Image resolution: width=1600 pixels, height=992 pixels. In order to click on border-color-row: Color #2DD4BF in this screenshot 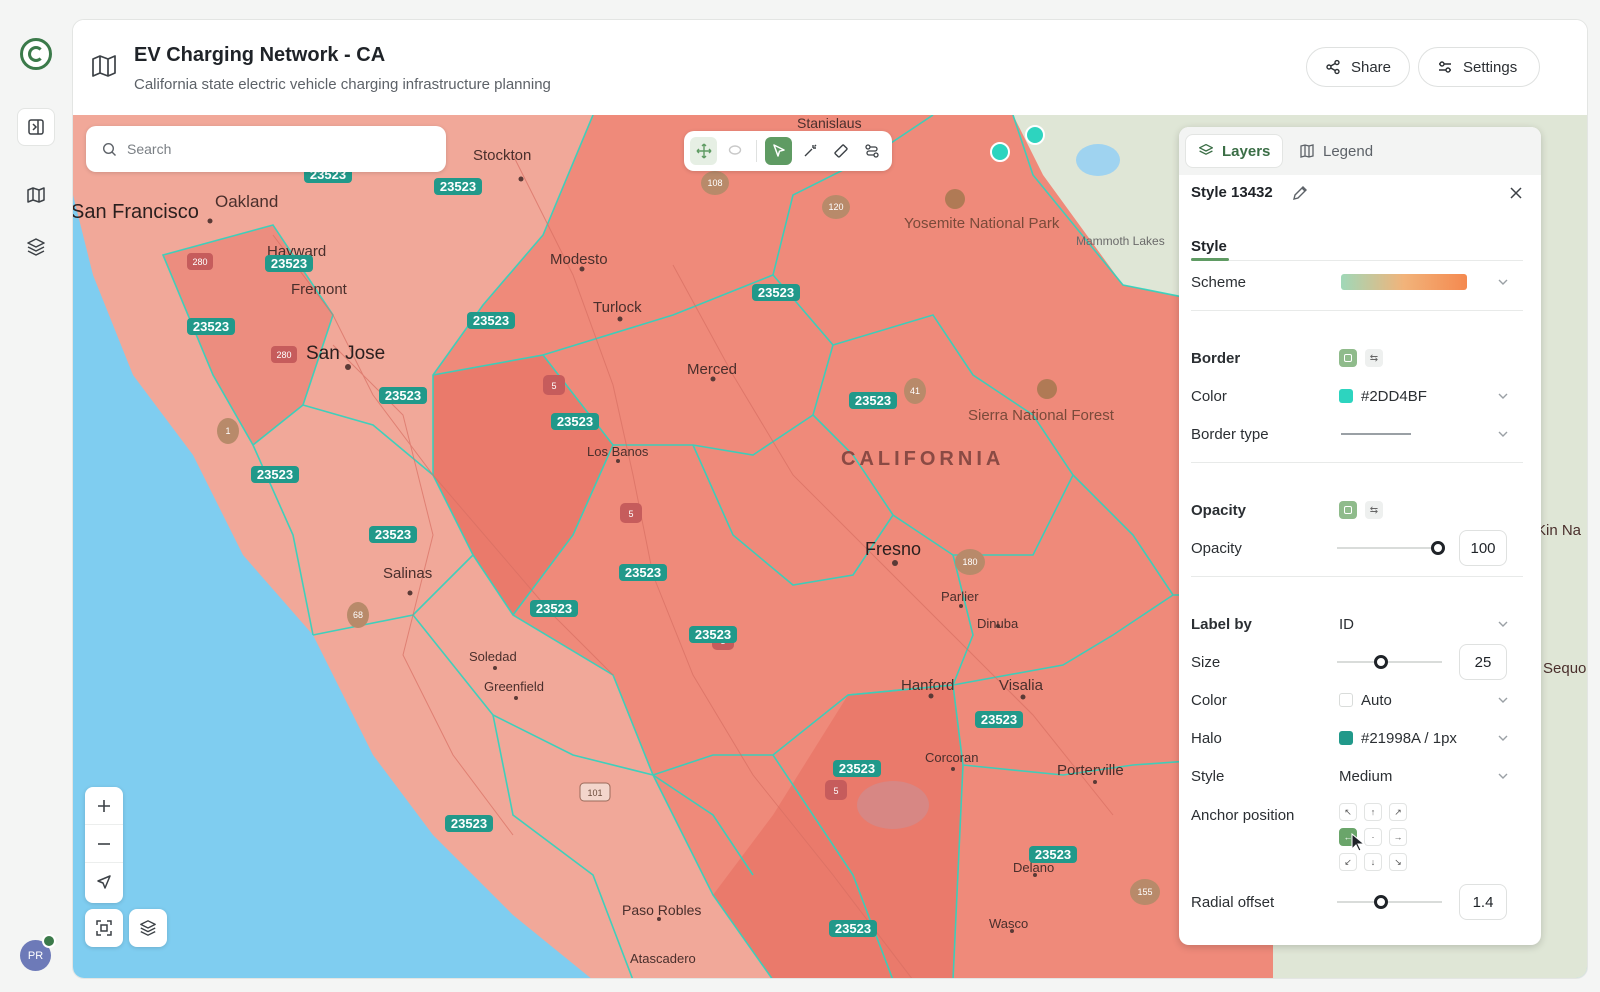, I will do `click(1357, 396)`.